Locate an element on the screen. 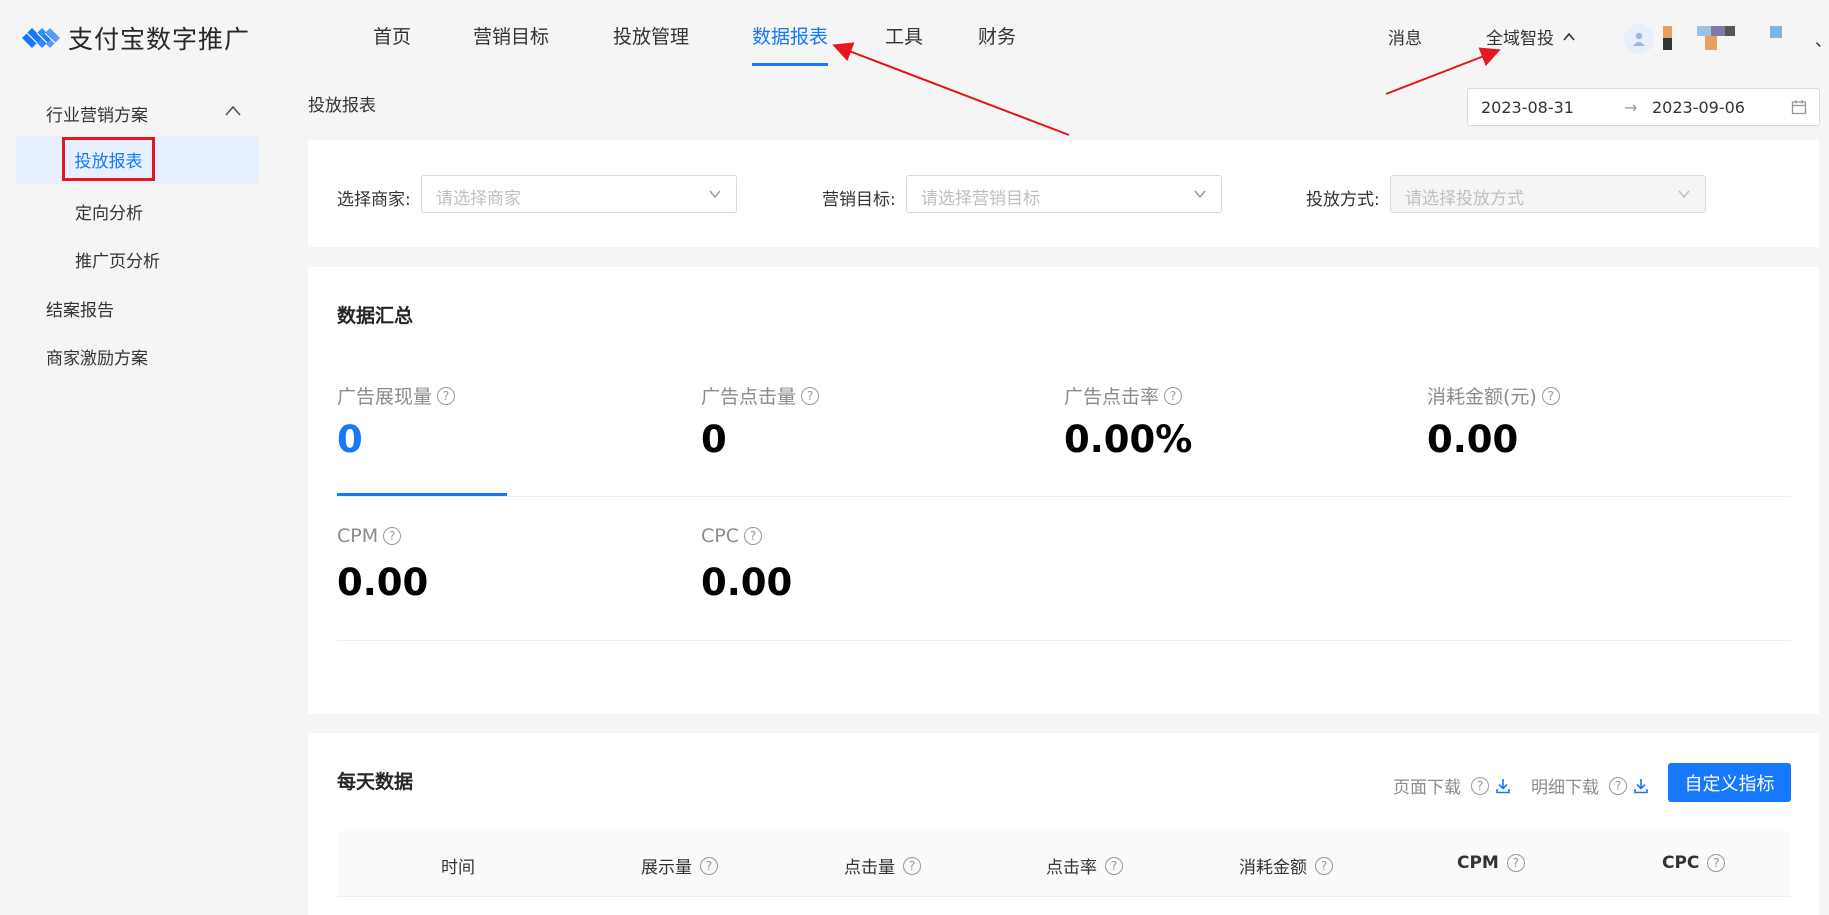 This screenshot has height=915, width=1829. metric-ctr-value: 0.00% is located at coordinates (1128, 439).